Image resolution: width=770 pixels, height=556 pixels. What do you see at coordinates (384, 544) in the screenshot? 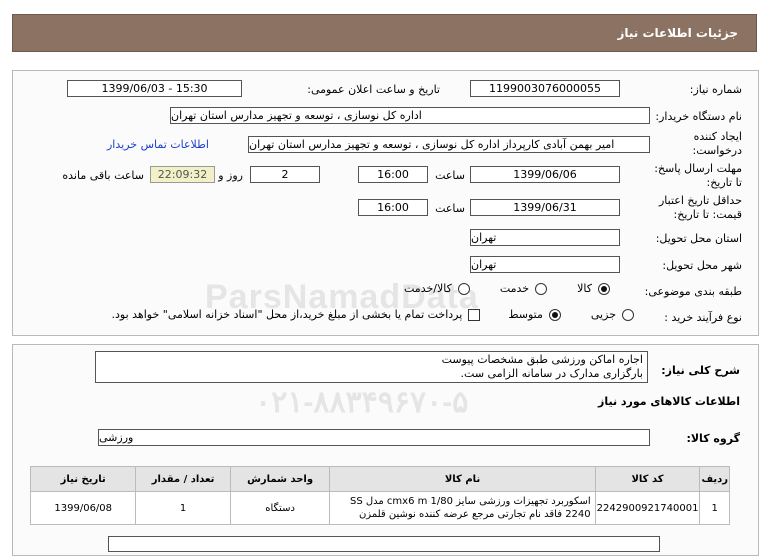
I see `bottom-box` at bounding box center [384, 544].